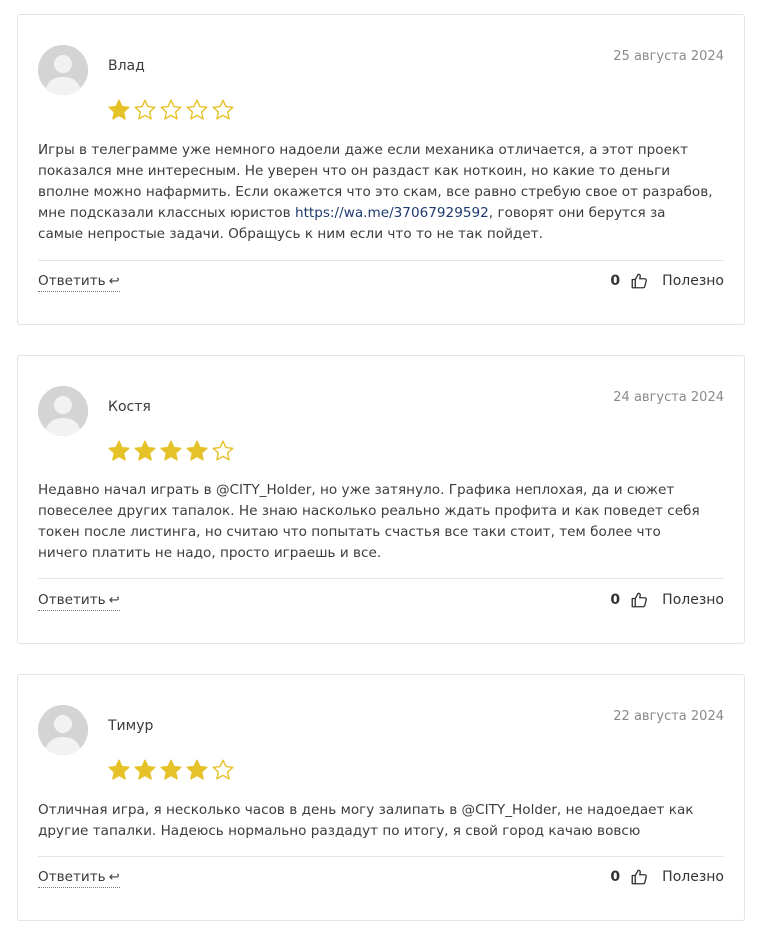  I want to click on review-date: 22 августа 2024, so click(668, 716).